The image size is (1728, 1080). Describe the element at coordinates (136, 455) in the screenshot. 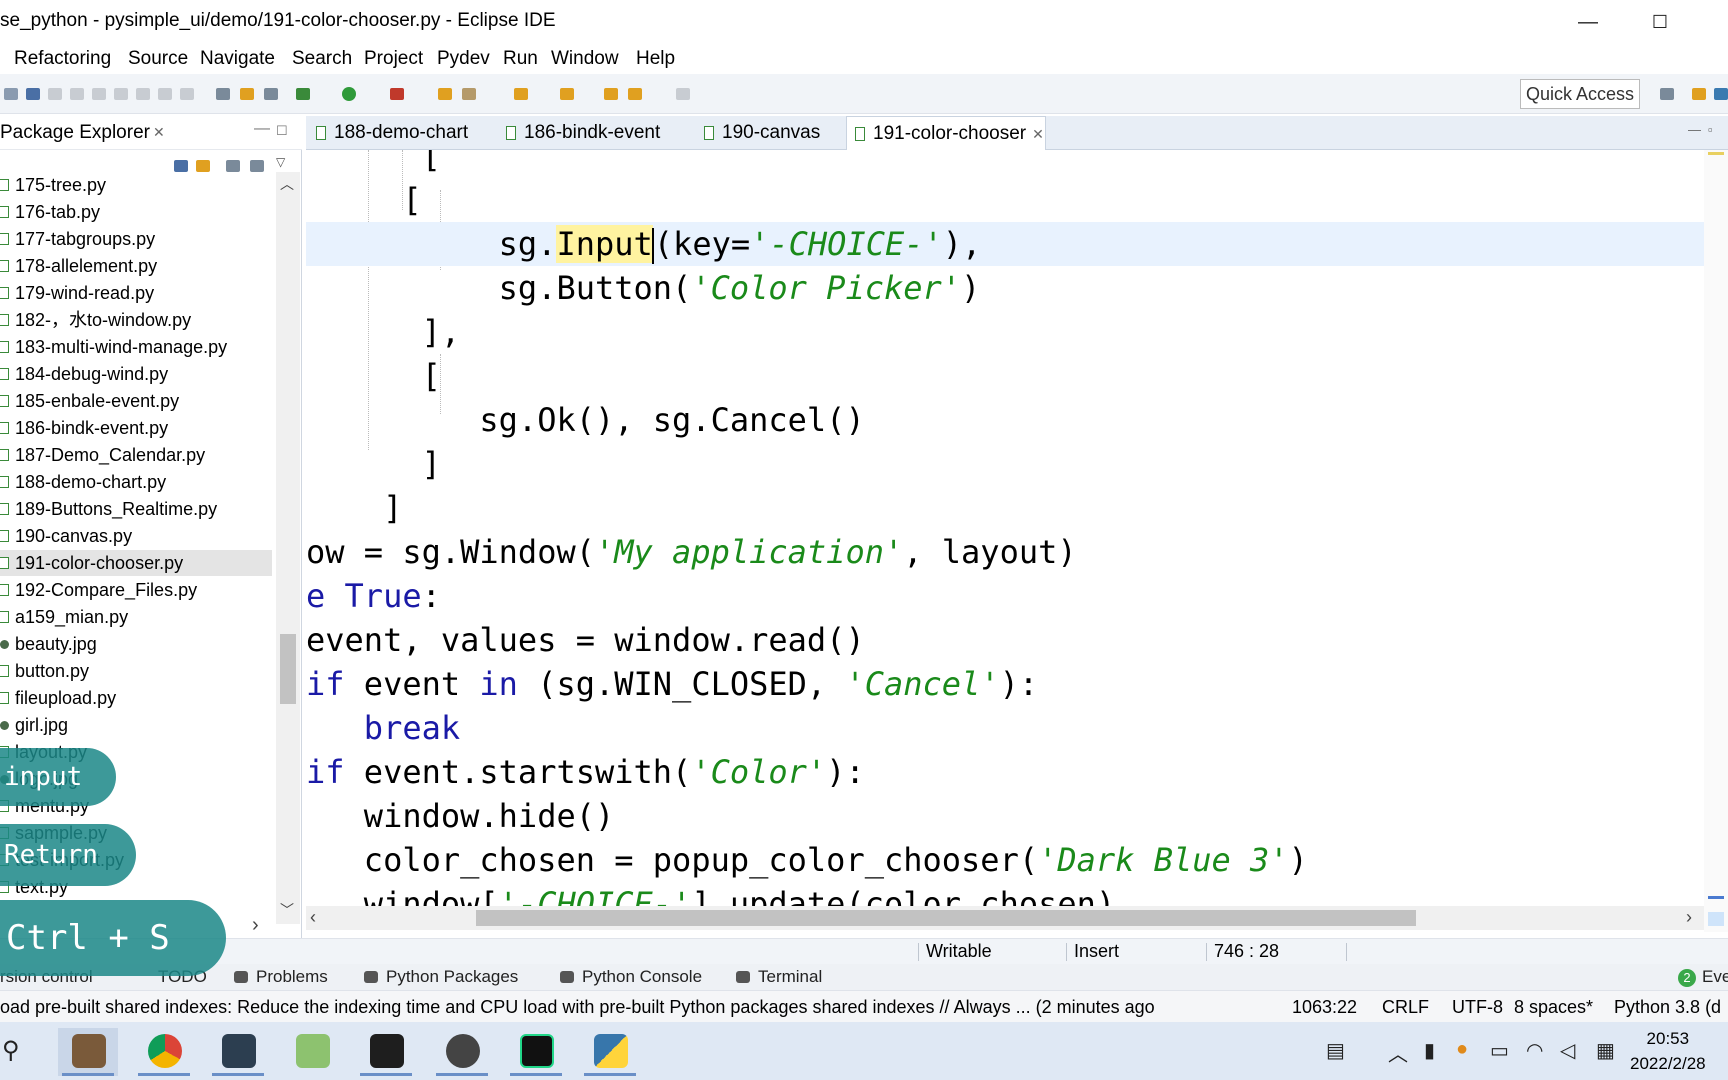

I see `file-tree-item: 187-Demo_Calendar.py` at that location.